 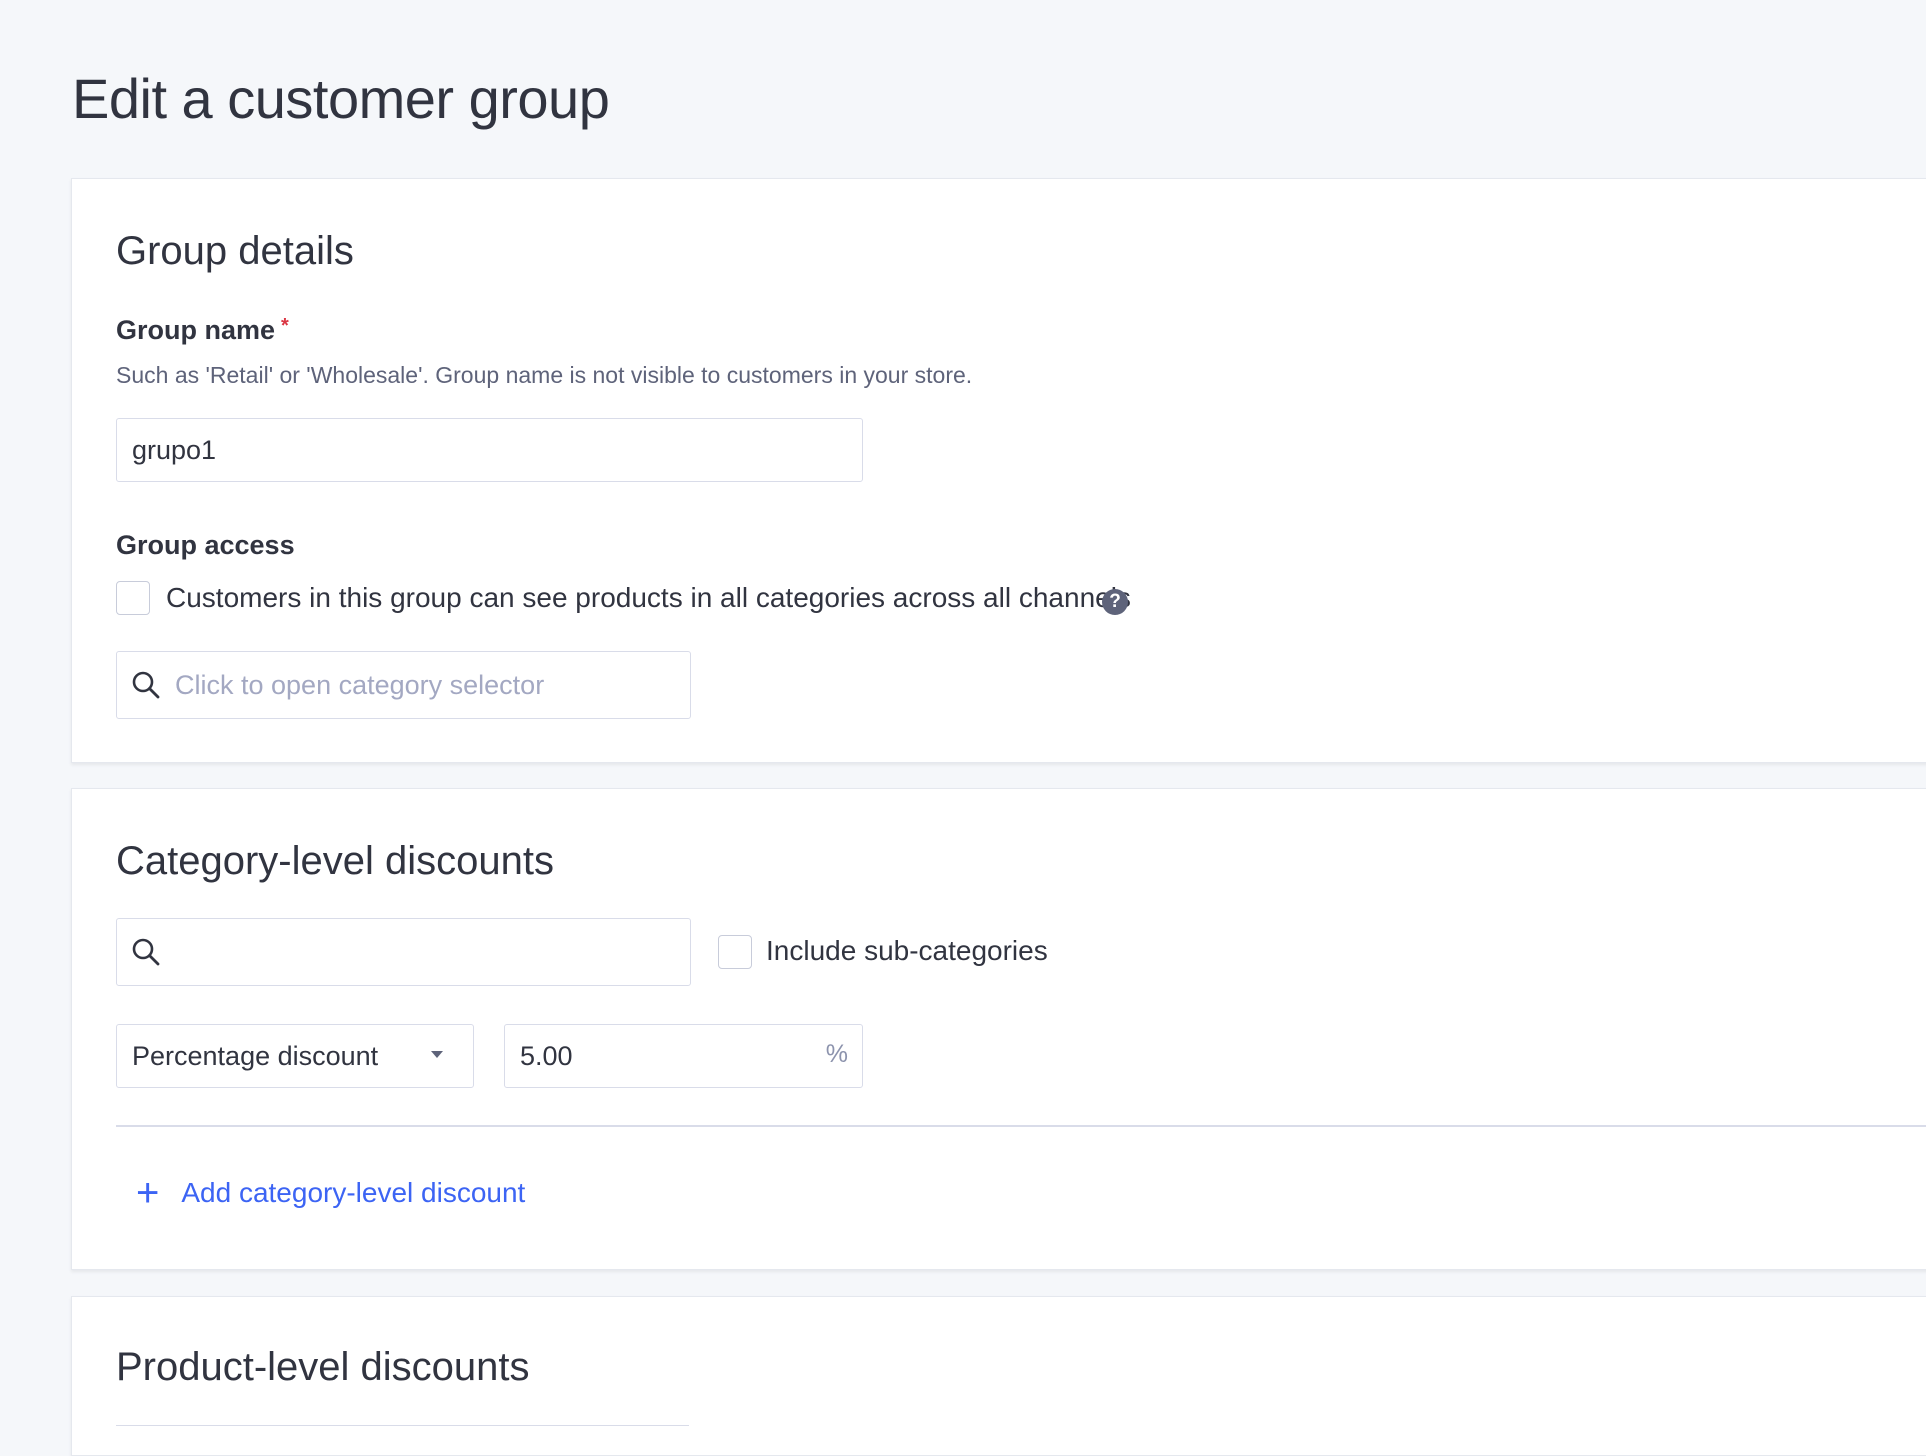 I want to click on add-category-discount-label: Add category-level discount, so click(x=353, y=1192).